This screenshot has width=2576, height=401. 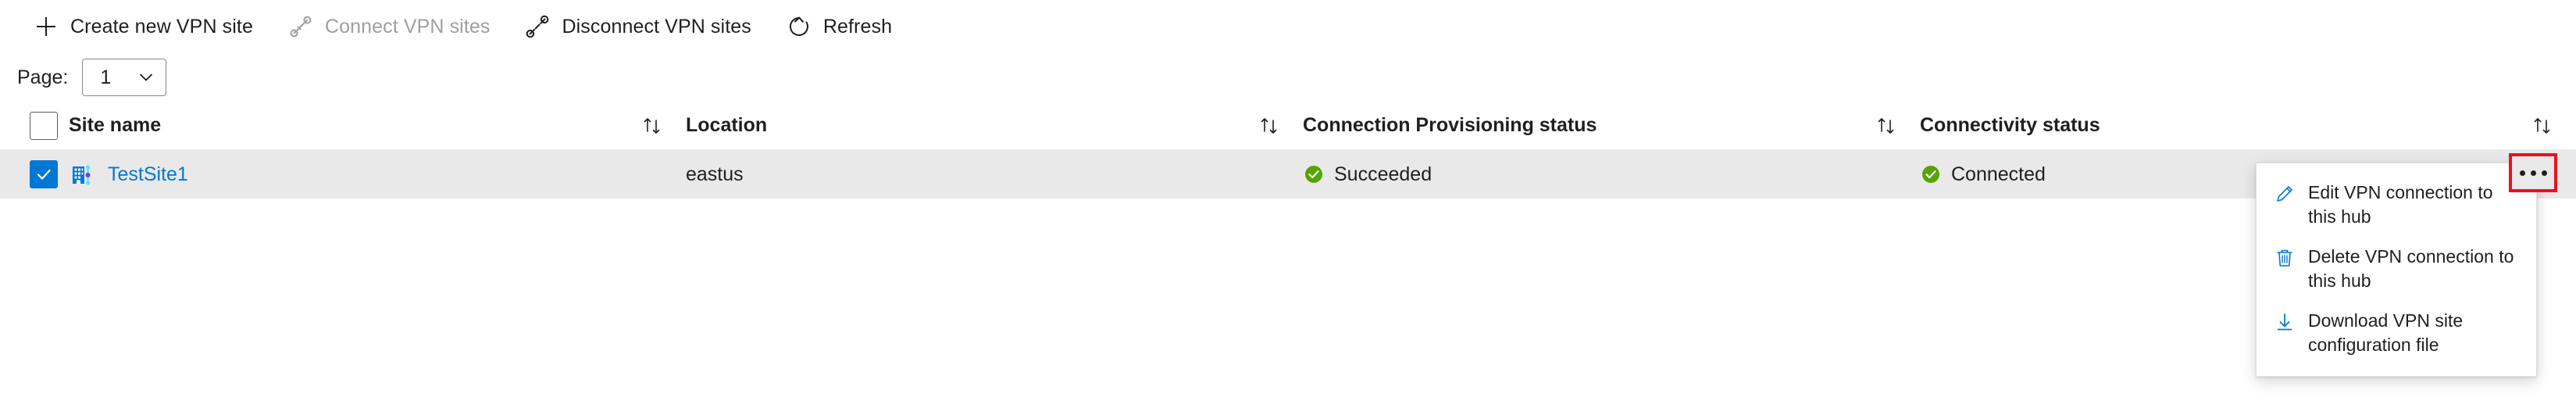 What do you see at coordinates (146, 77) in the screenshot?
I see `chevron-down-icon` at bounding box center [146, 77].